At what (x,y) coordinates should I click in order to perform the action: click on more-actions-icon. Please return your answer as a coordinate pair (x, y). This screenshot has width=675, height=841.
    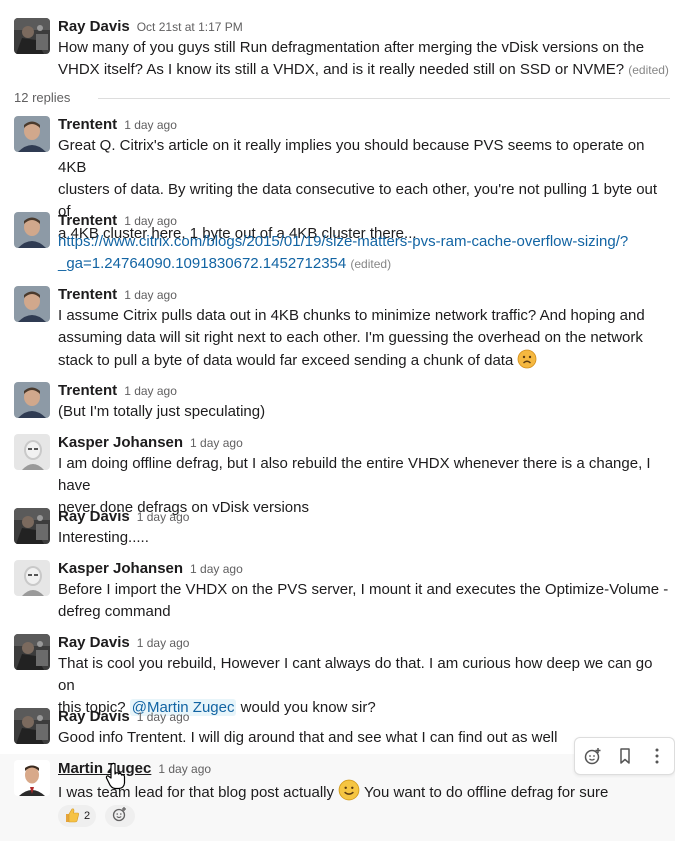
    Looking at the image, I should click on (657, 756).